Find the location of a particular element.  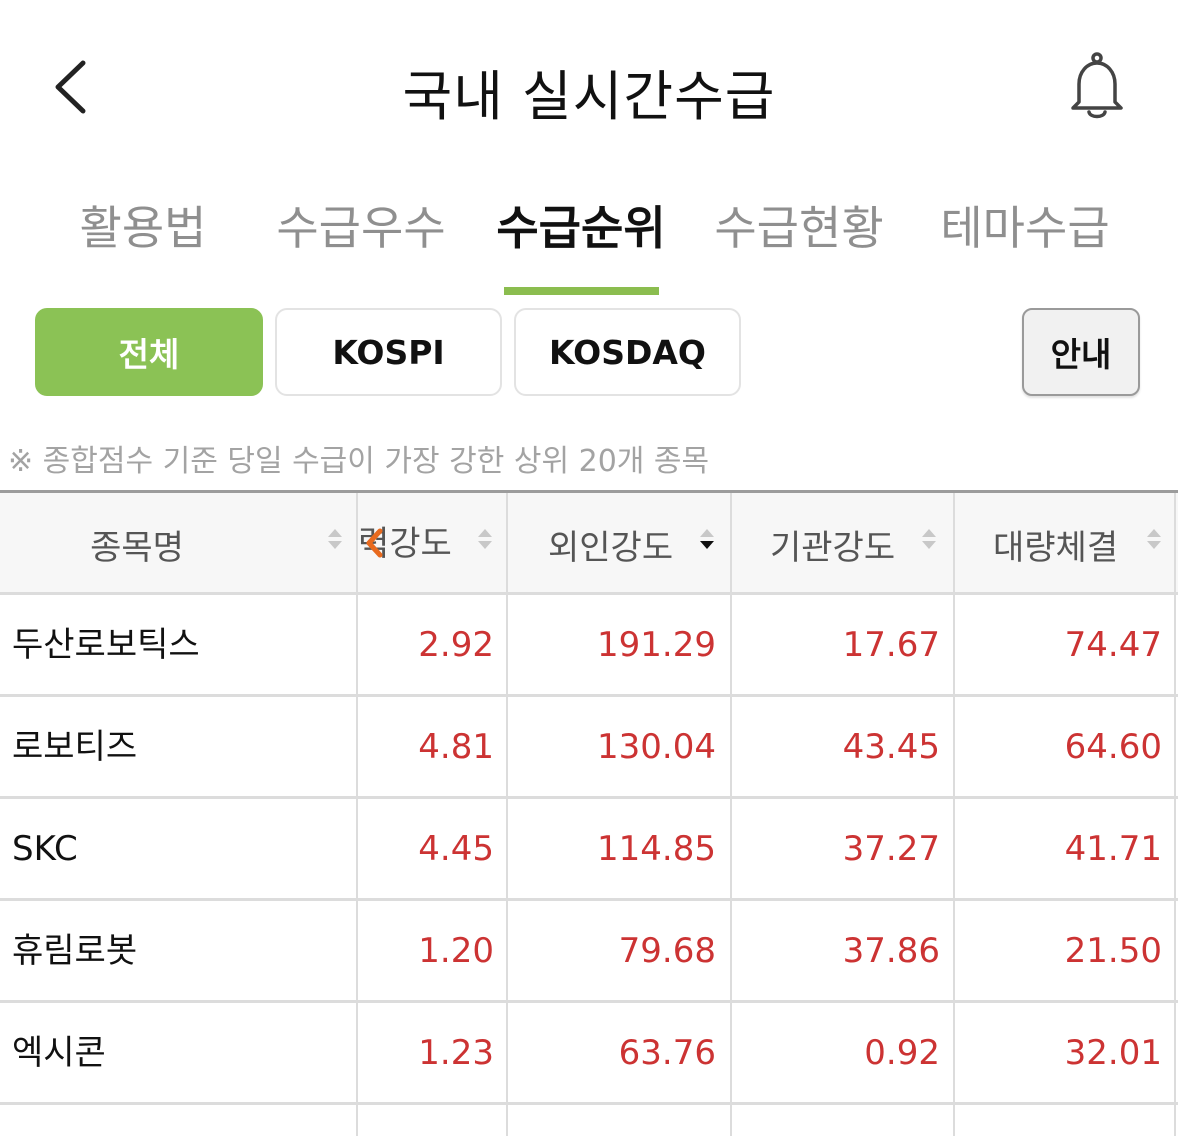

header-block-trade: 대량체결 is located at coordinates (1066, 544).